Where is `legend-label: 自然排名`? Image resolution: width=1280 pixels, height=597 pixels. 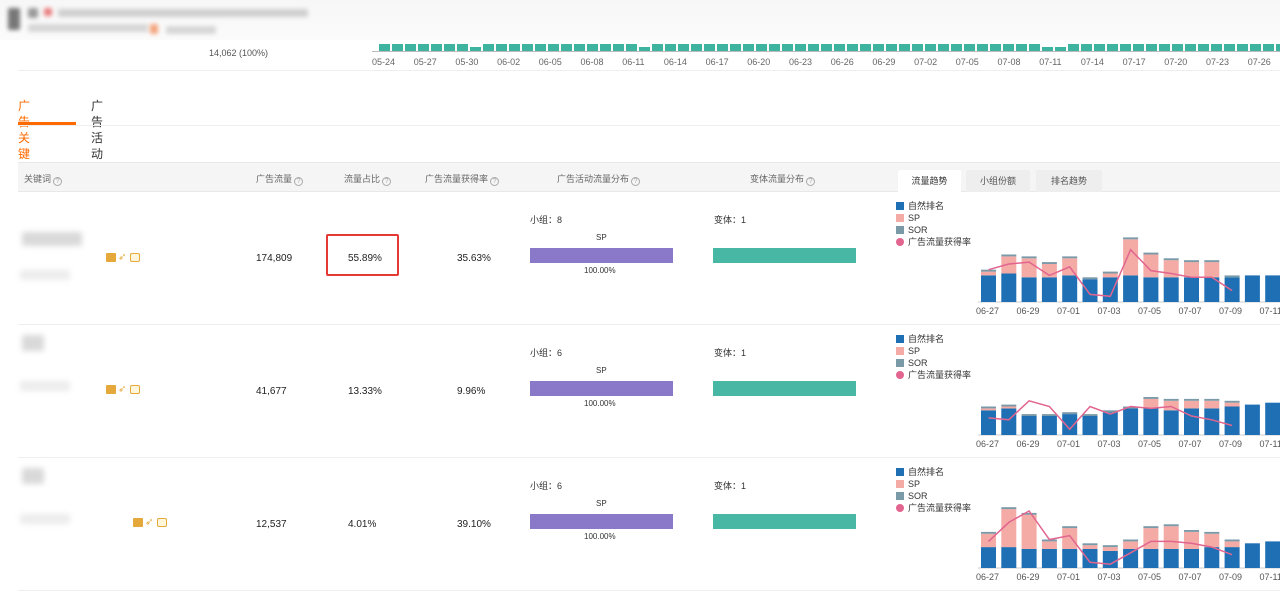
legend-label: 自然排名 is located at coordinates (926, 339).